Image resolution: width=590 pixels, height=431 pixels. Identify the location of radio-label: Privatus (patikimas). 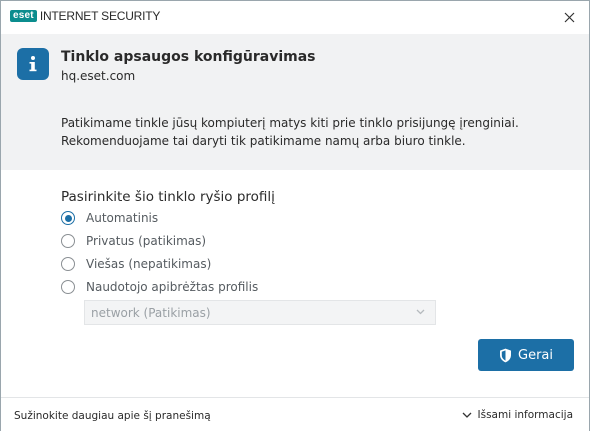
(146, 241).